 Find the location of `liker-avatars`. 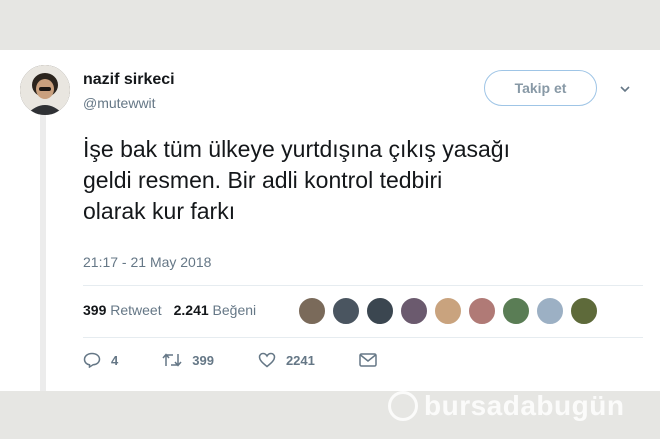

liker-avatars is located at coordinates (451, 311).